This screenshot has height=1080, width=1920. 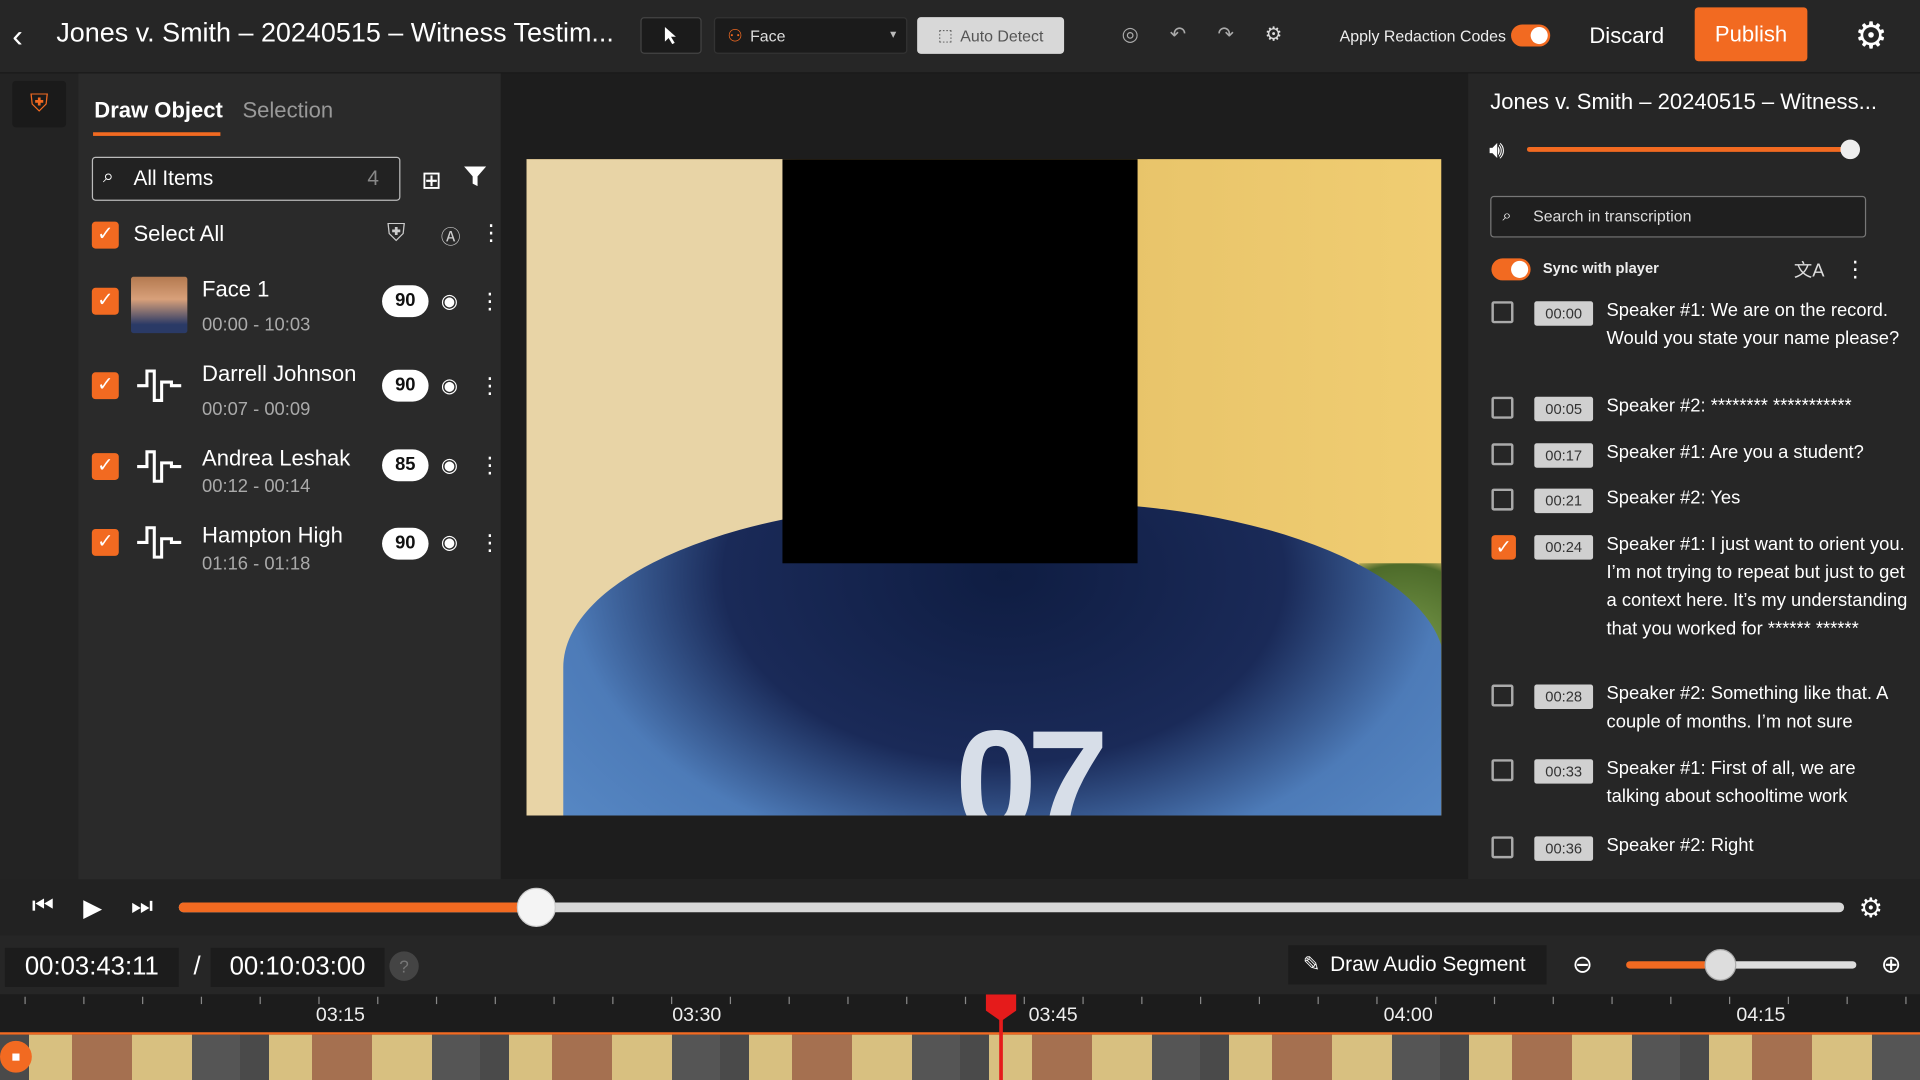 I want to click on transcript-timestamp: 00:24, so click(x=1564, y=547).